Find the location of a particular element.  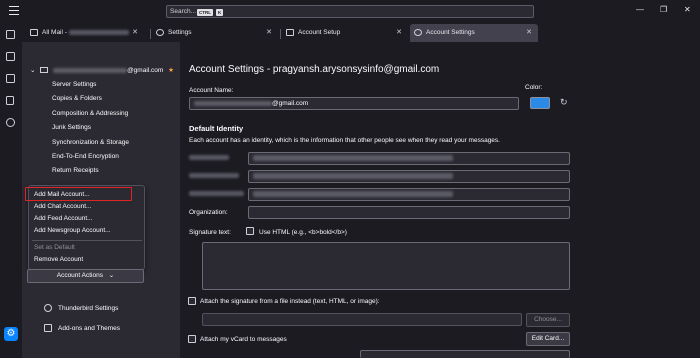

reset-color-icon: ↻ is located at coordinates (564, 102).